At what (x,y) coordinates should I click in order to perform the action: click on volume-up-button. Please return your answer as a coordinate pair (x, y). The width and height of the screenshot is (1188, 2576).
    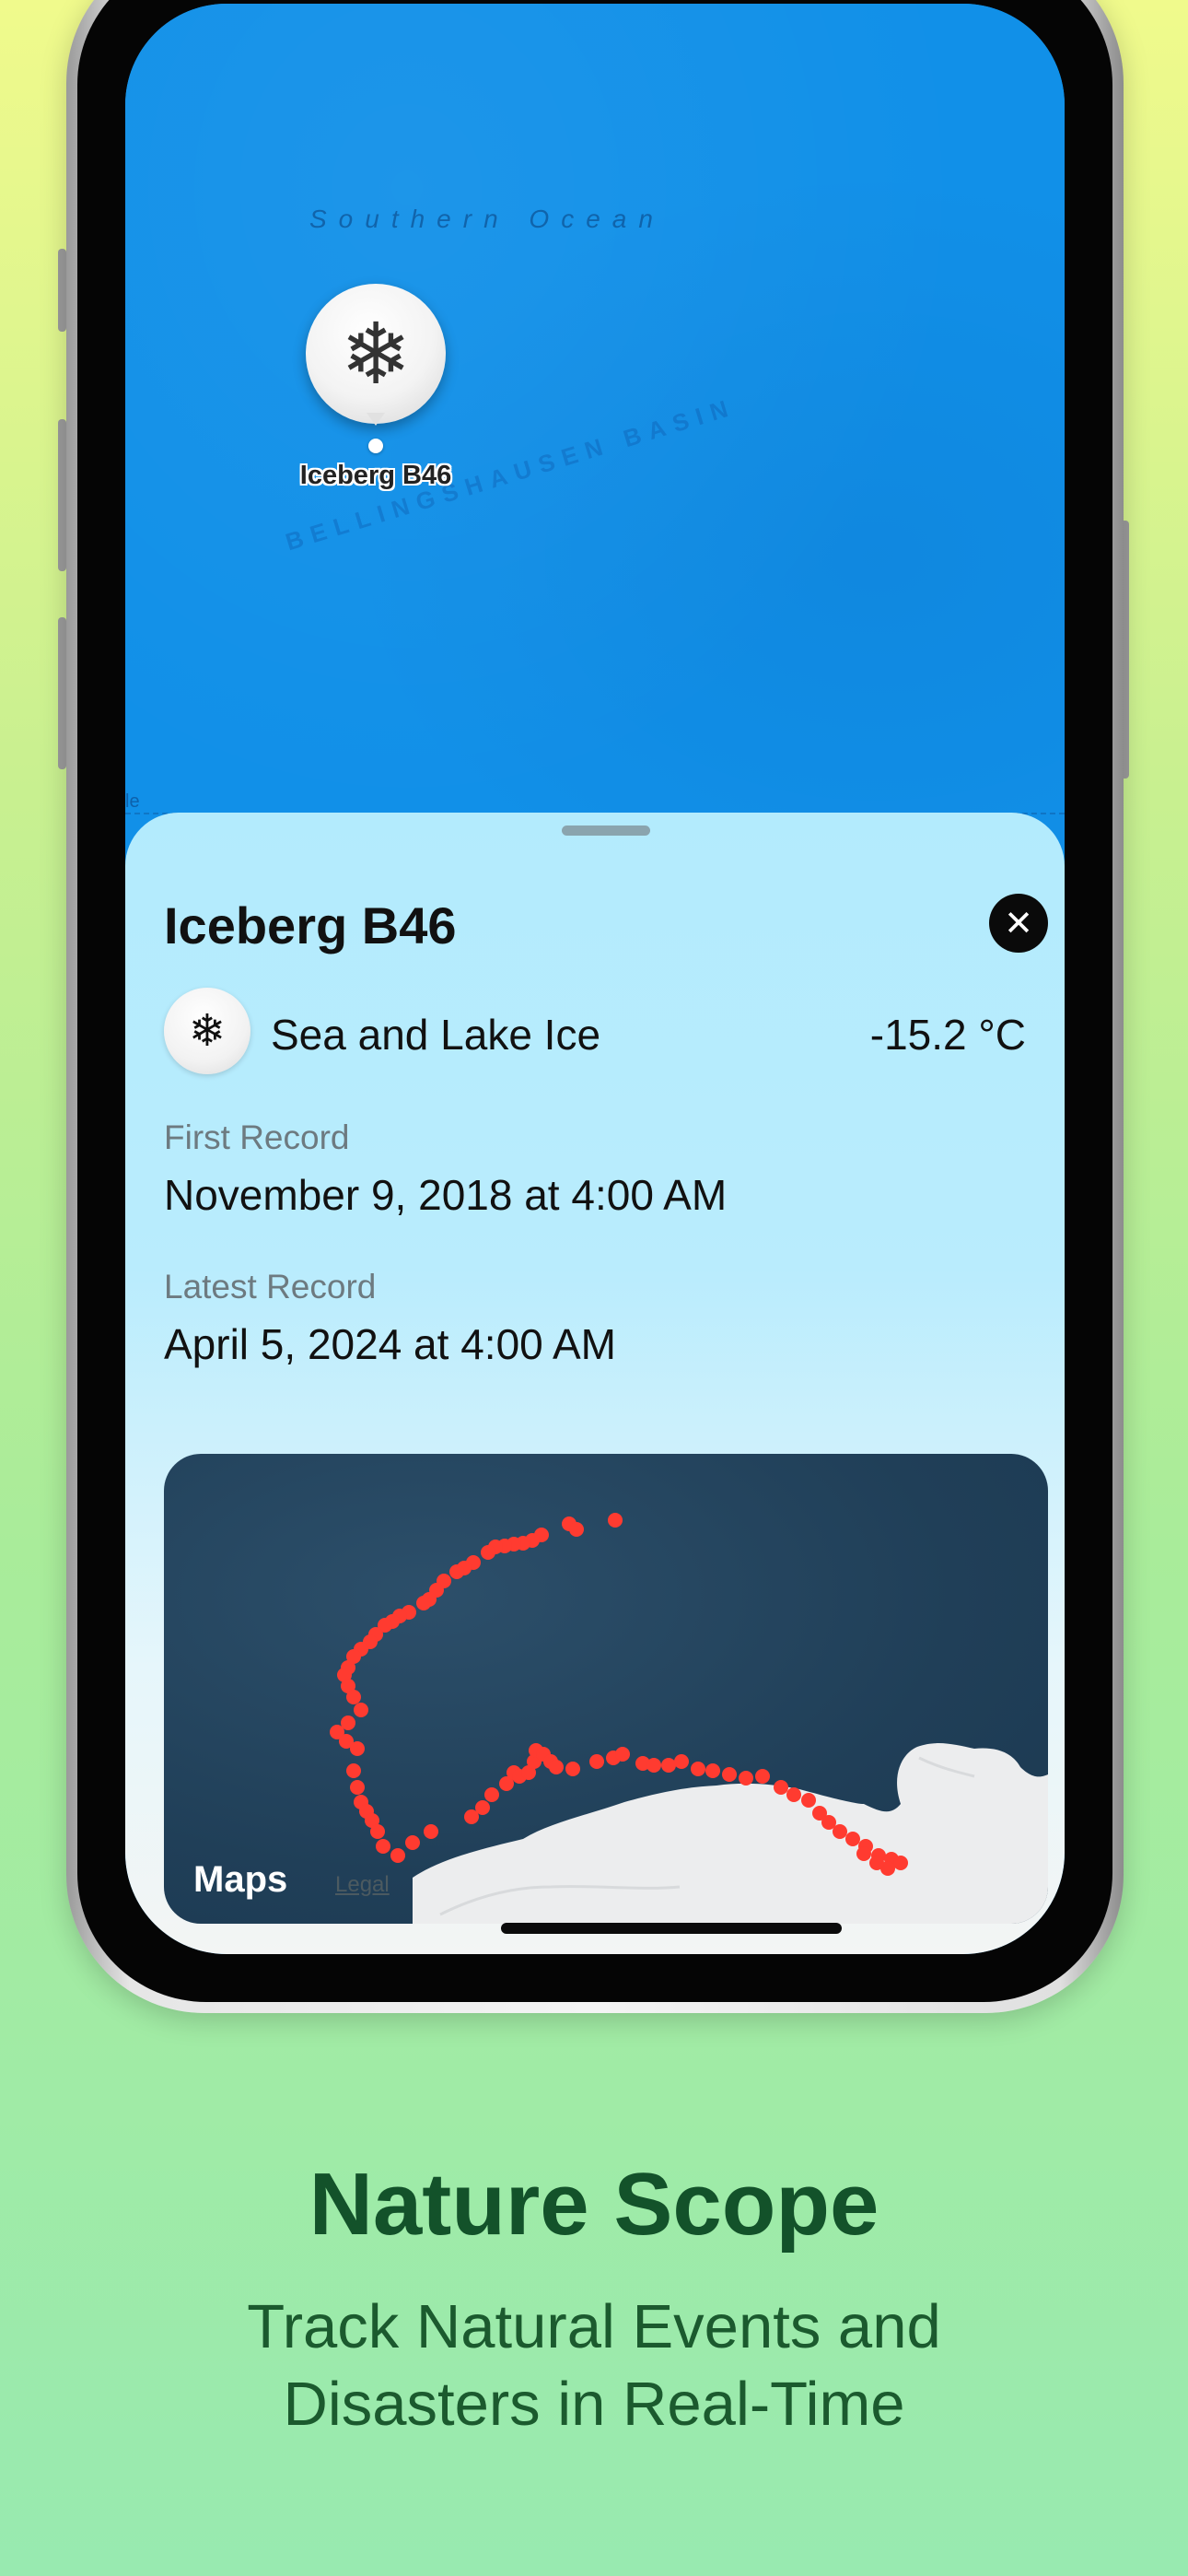
    Looking at the image, I should click on (62, 495).